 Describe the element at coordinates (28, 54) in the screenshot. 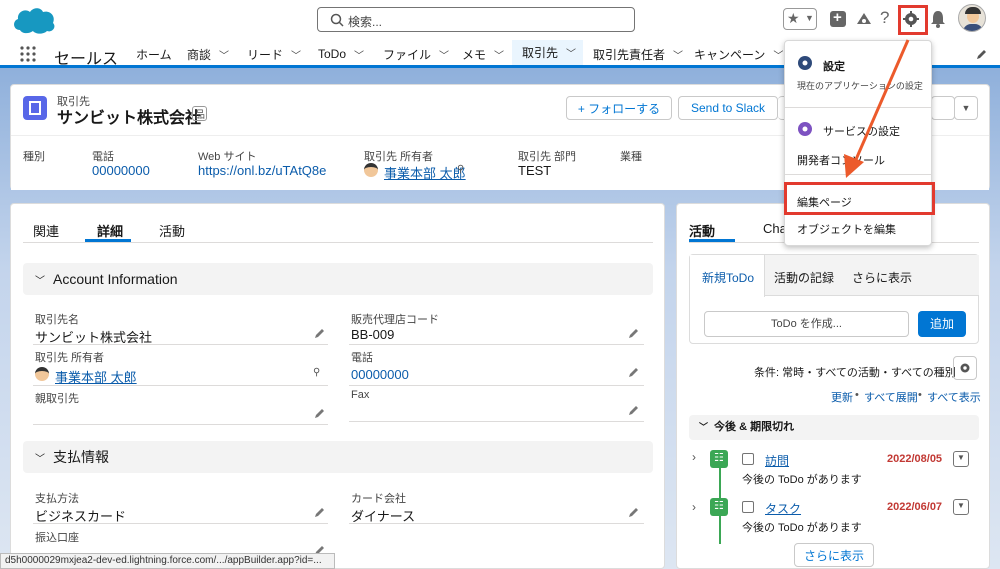

I see `app-launcher-icon` at that location.